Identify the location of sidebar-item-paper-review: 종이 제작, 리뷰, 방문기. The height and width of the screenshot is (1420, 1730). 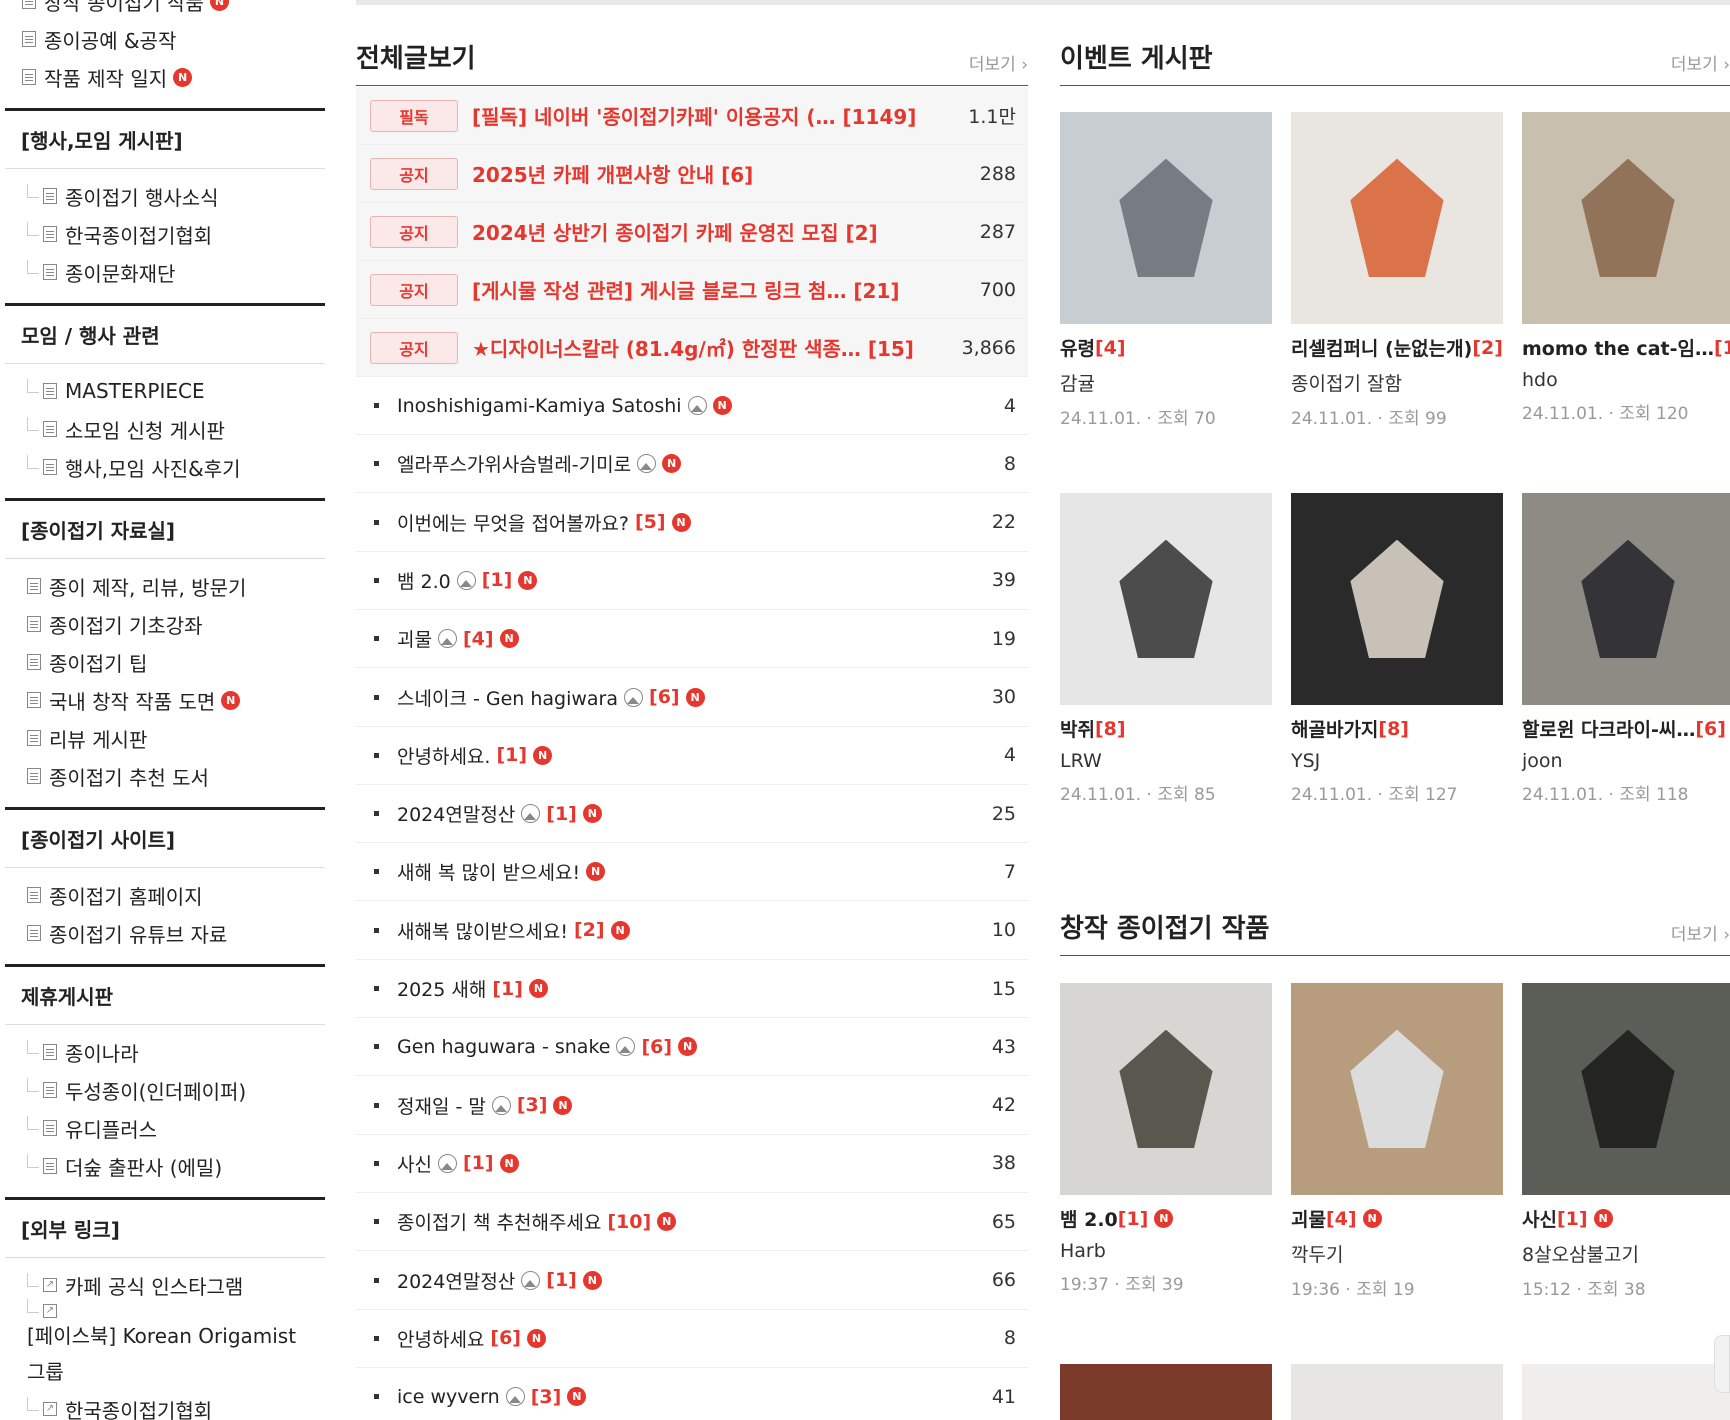
(165, 586).